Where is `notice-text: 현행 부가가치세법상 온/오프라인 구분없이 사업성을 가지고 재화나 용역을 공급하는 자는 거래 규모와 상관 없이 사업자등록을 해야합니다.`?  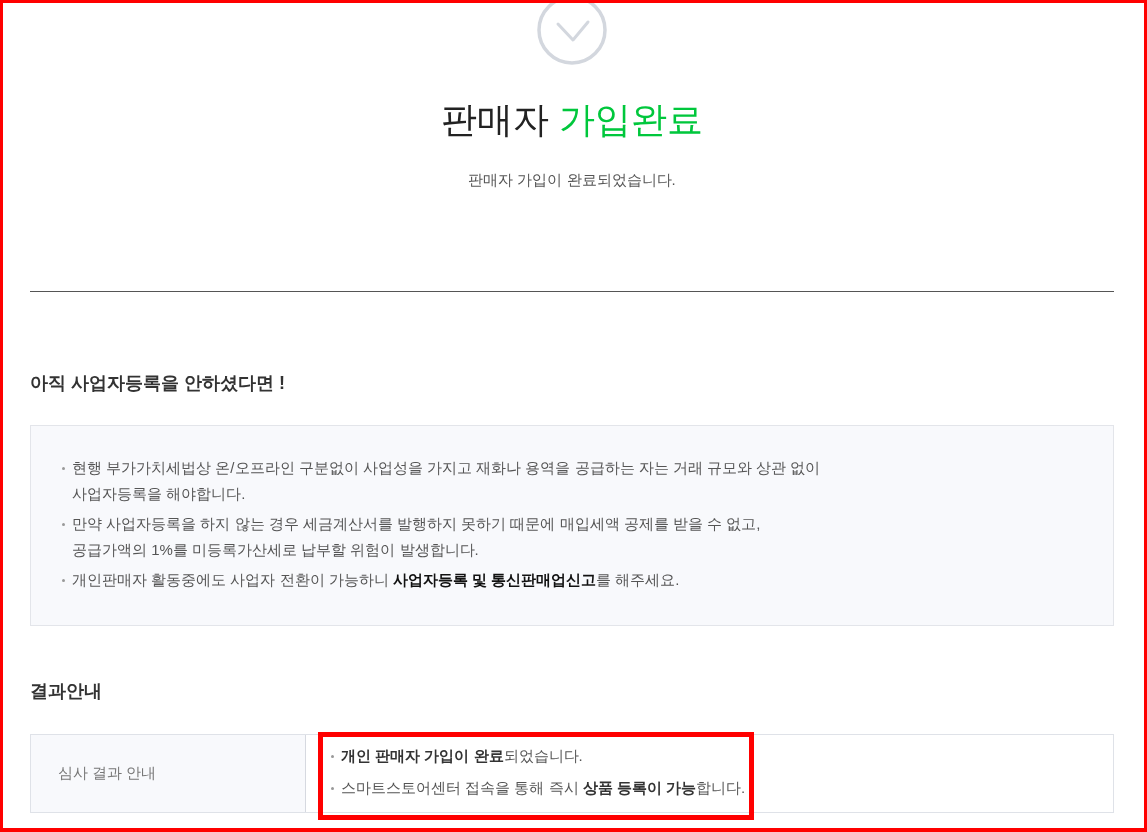
notice-text: 현행 부가가치세법상 온/오프라인 구분없이 사업성을 가지고 재화나 용역을 공급하는 자는 거래 규모와 상관 없이 사업자등록을 해야합니다. is located at coordinates (446, 481).